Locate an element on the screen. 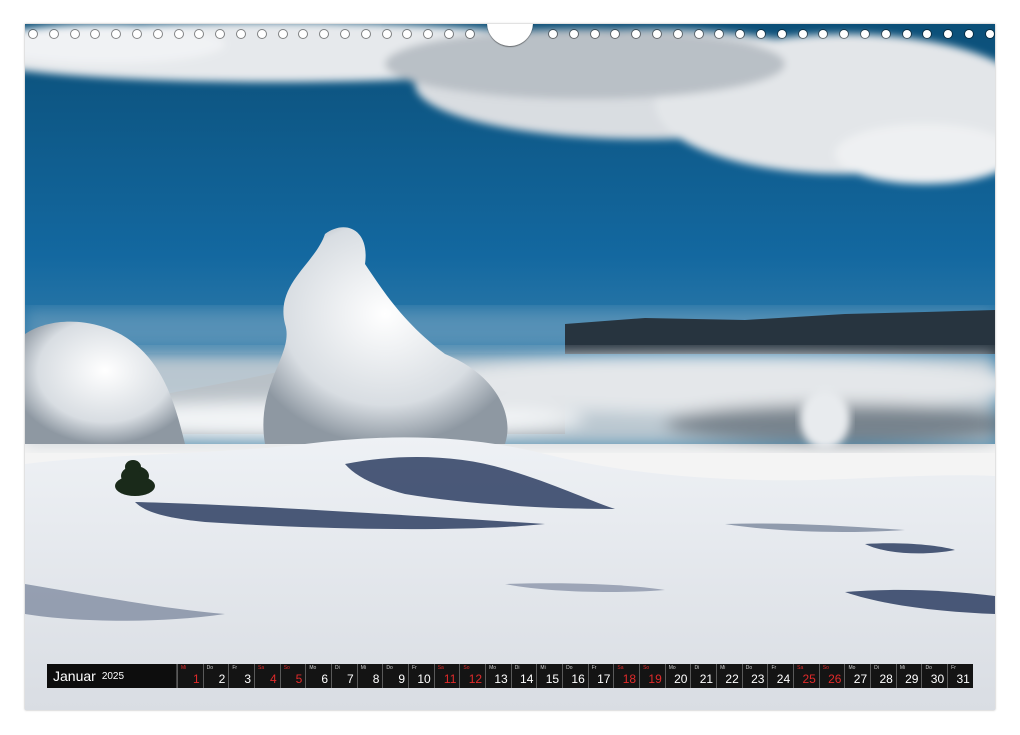  day-cell: So 26 is located at coordinates (831, 676).